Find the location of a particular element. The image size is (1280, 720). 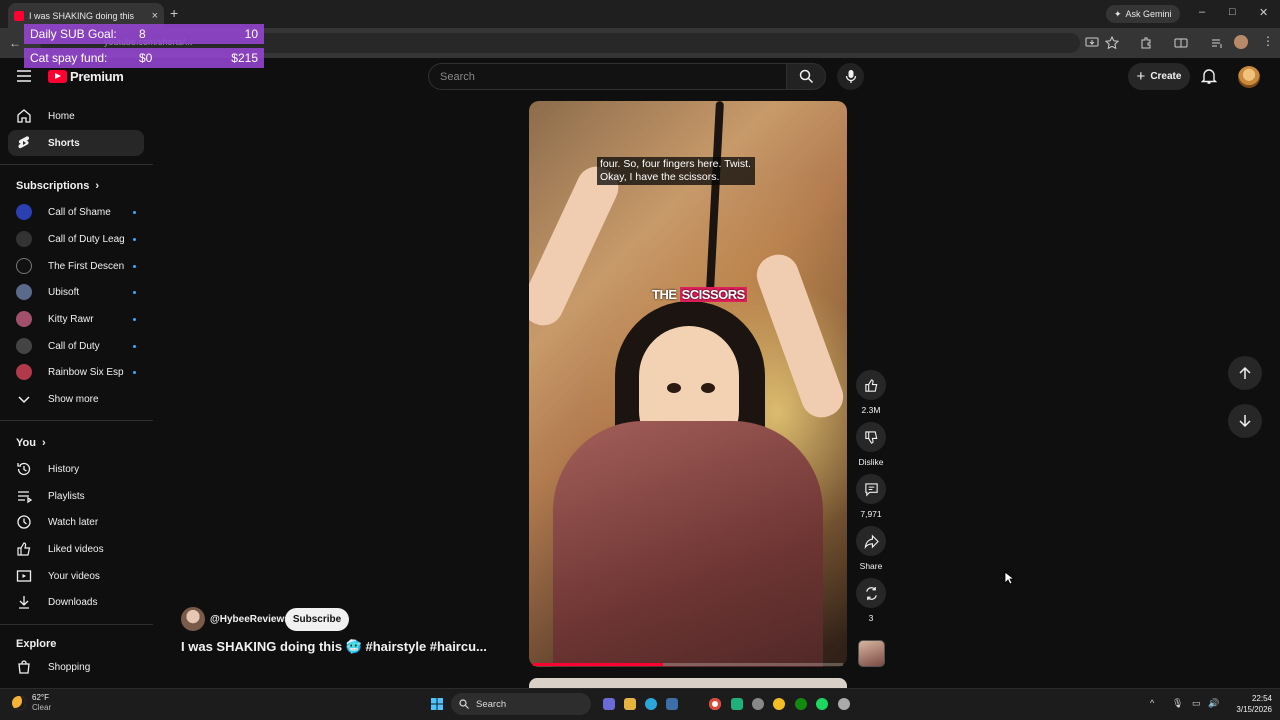

browser-menu-icon: ⋮ is located at coordinates (1268, 41).